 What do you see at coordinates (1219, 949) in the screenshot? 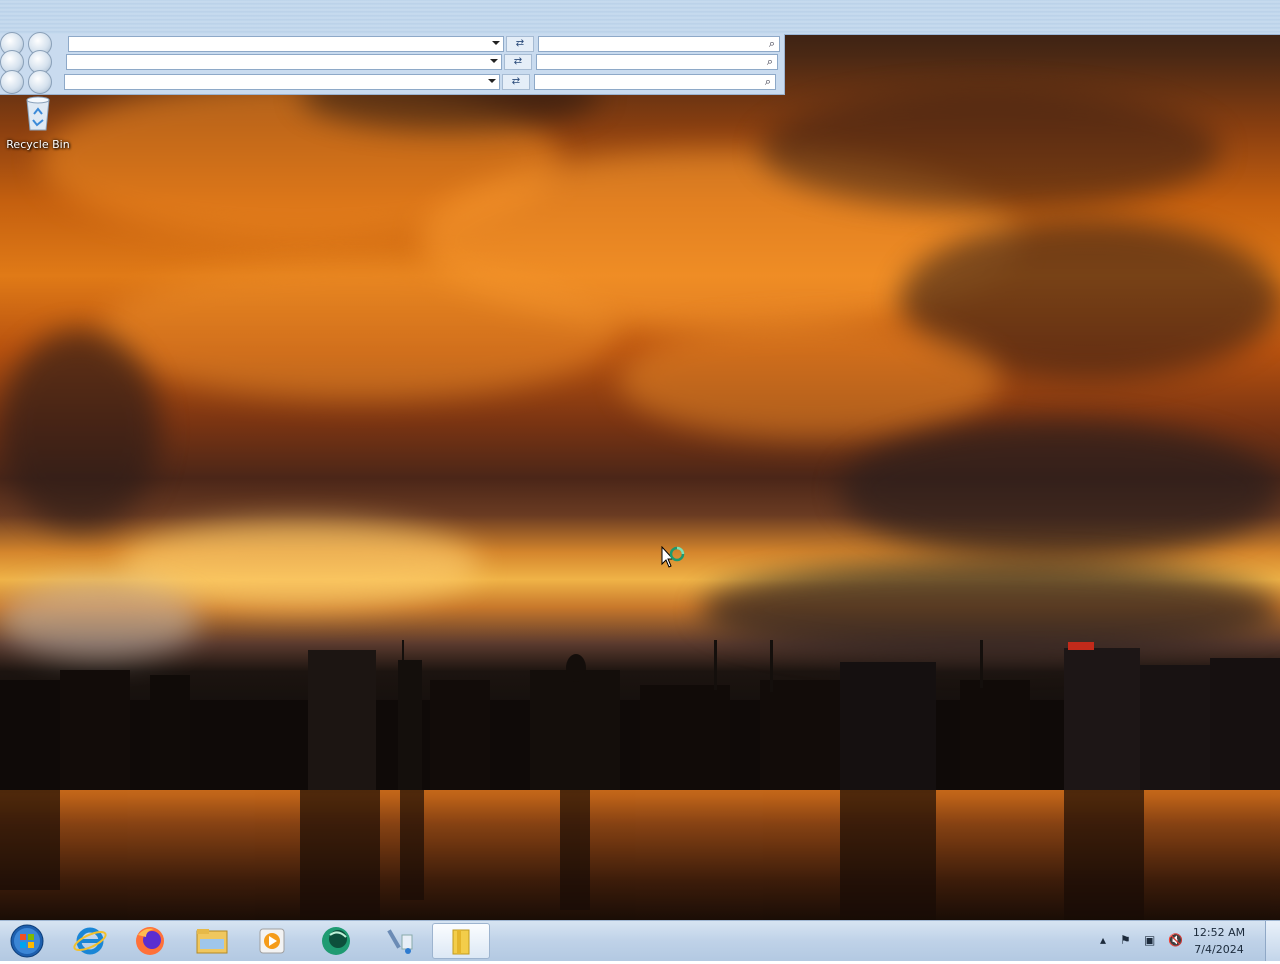
I see `clock-date: 7/4/2024` at bounding box center [1219, 949].